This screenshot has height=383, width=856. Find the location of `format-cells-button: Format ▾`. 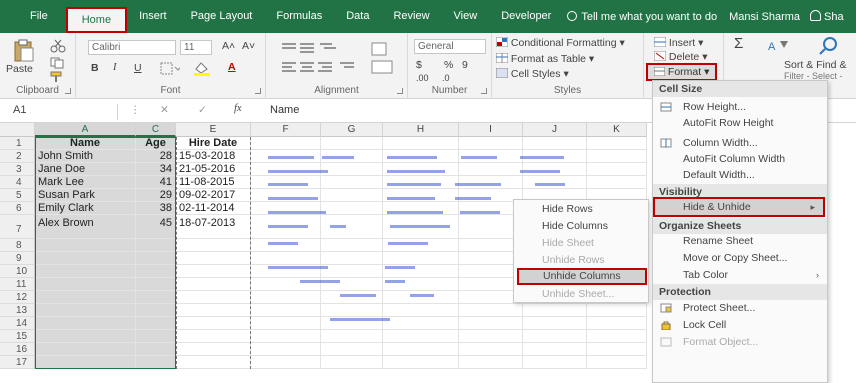

format-cells-button: Format ▾ is located at coordinates (681, 72).